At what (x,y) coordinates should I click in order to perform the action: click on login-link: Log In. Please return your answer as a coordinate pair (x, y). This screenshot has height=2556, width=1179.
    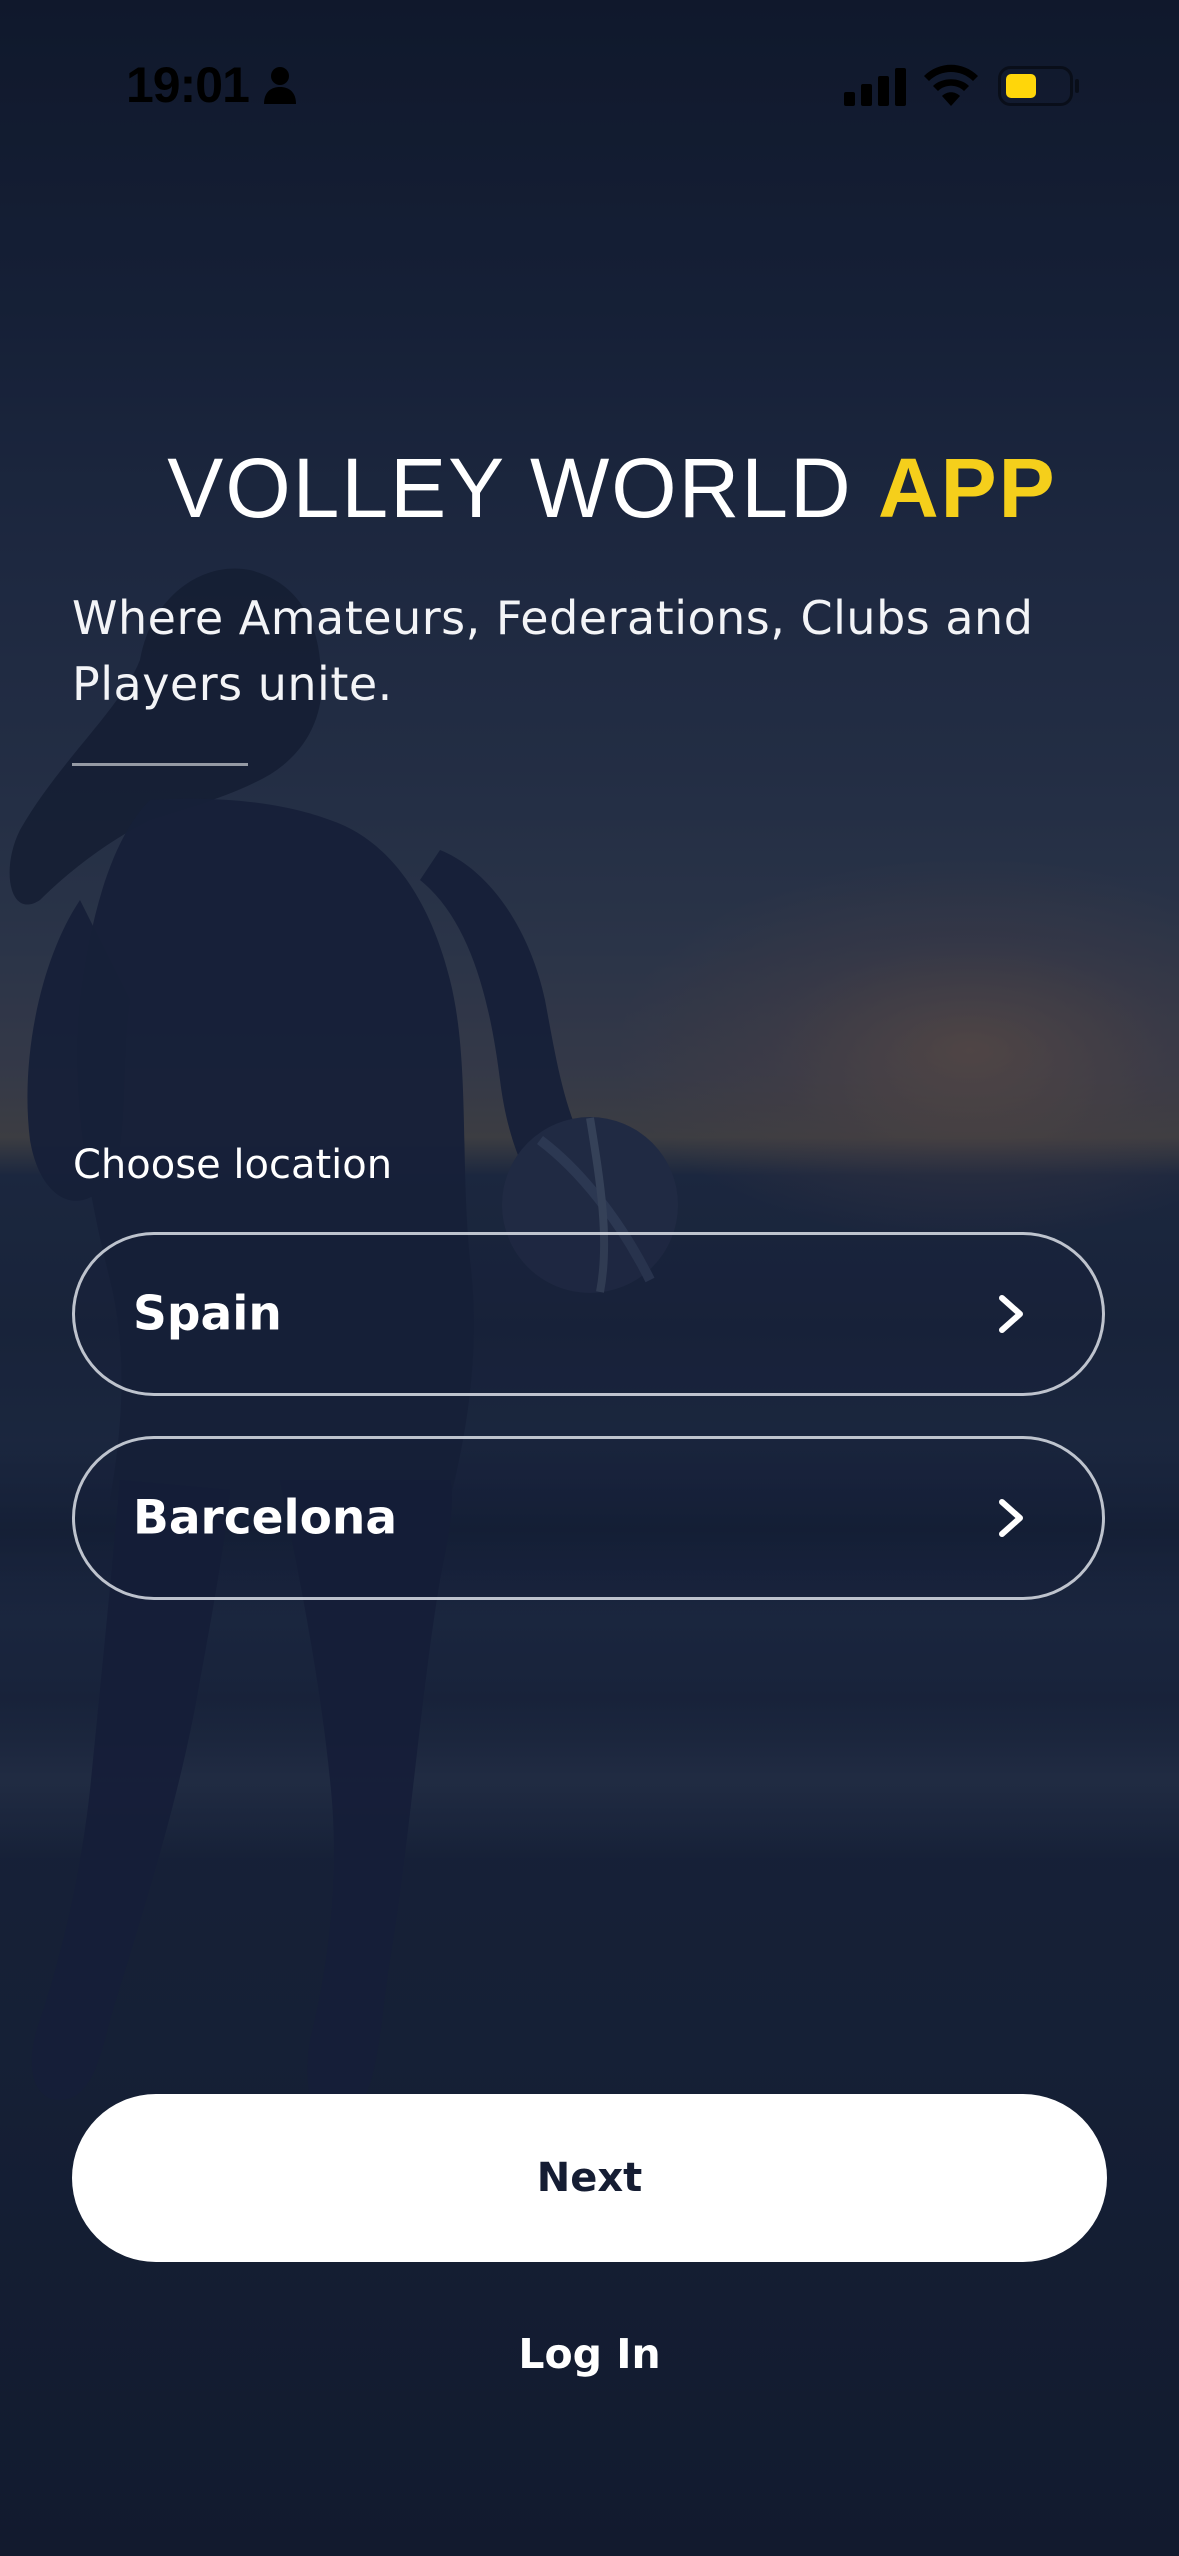
    Looking at the image, I should click on (589, 2354).